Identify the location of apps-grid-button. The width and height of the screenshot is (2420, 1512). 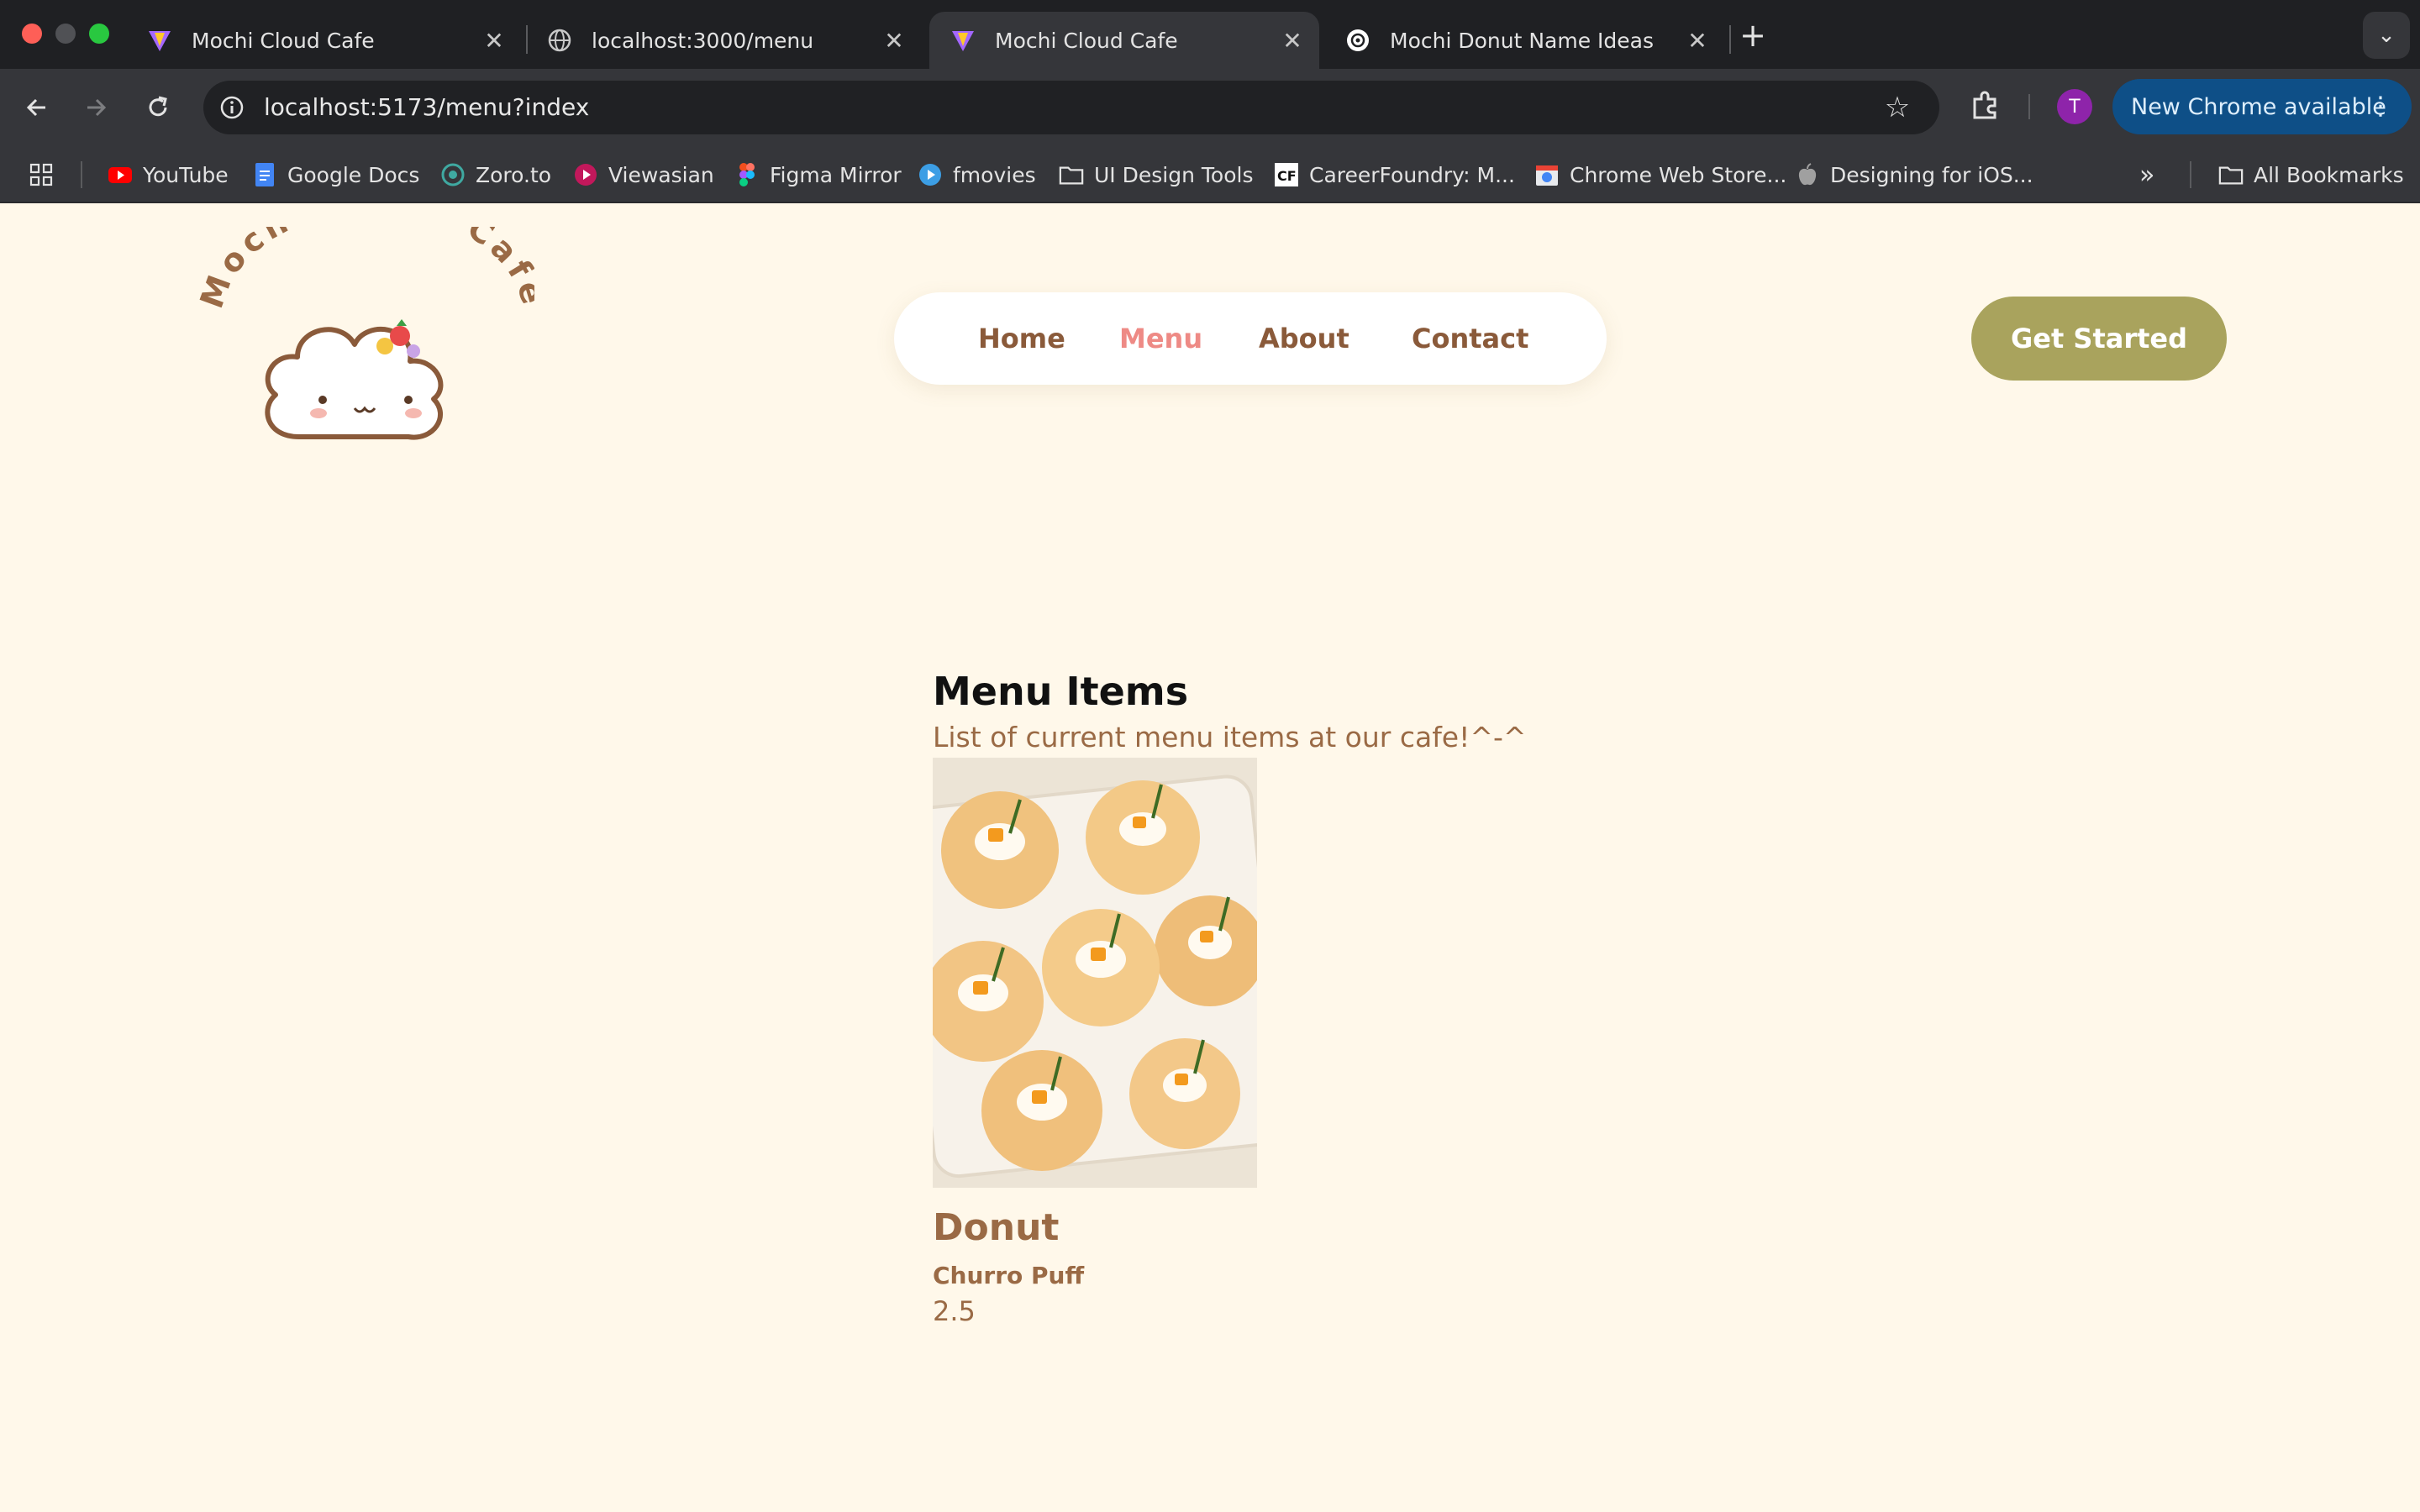
(46, 174).